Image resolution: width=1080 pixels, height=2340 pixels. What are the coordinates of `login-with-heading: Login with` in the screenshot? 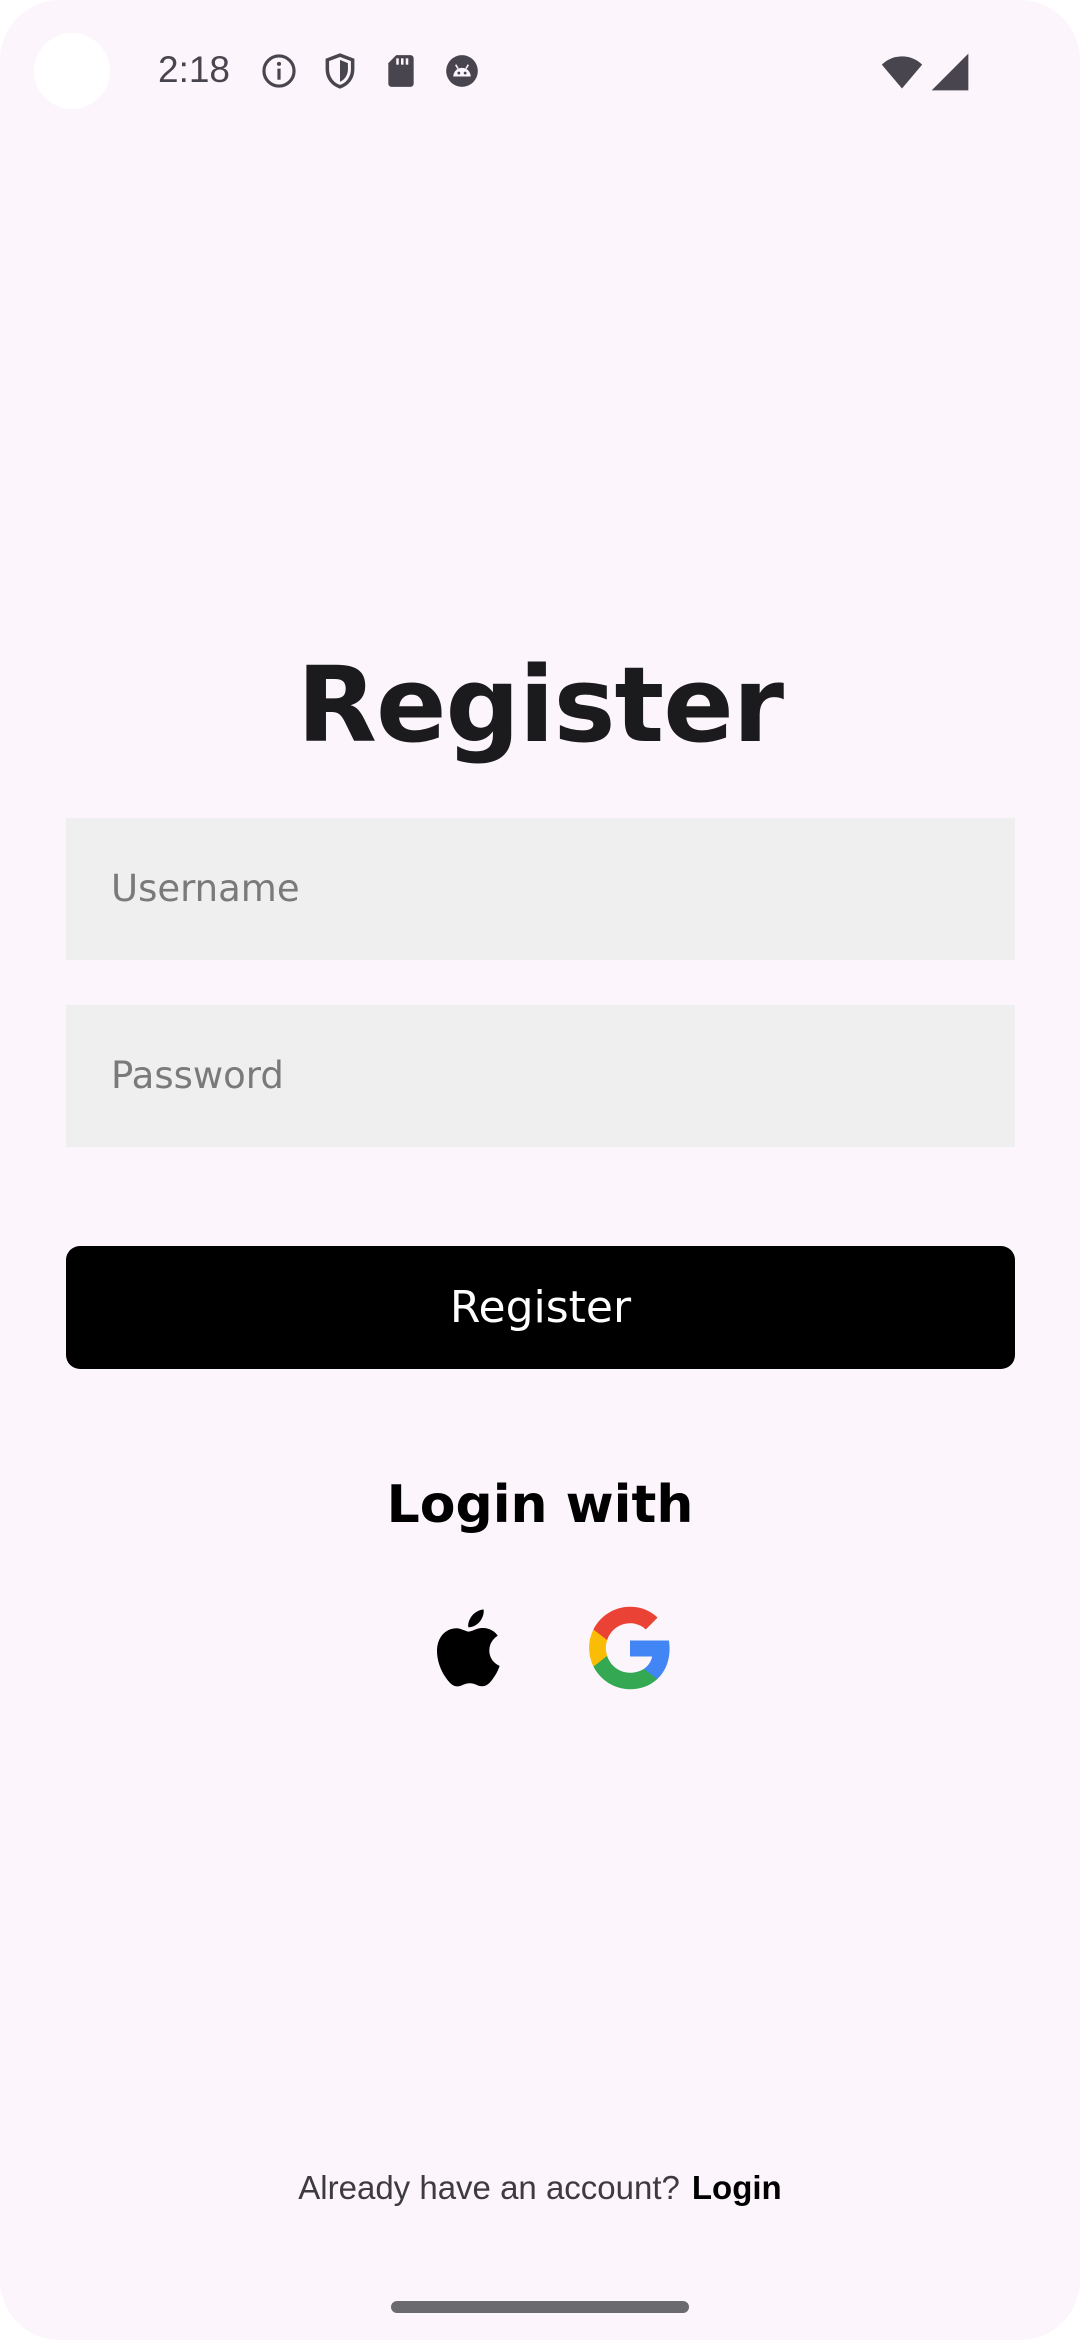 It's located at (540, 1505).